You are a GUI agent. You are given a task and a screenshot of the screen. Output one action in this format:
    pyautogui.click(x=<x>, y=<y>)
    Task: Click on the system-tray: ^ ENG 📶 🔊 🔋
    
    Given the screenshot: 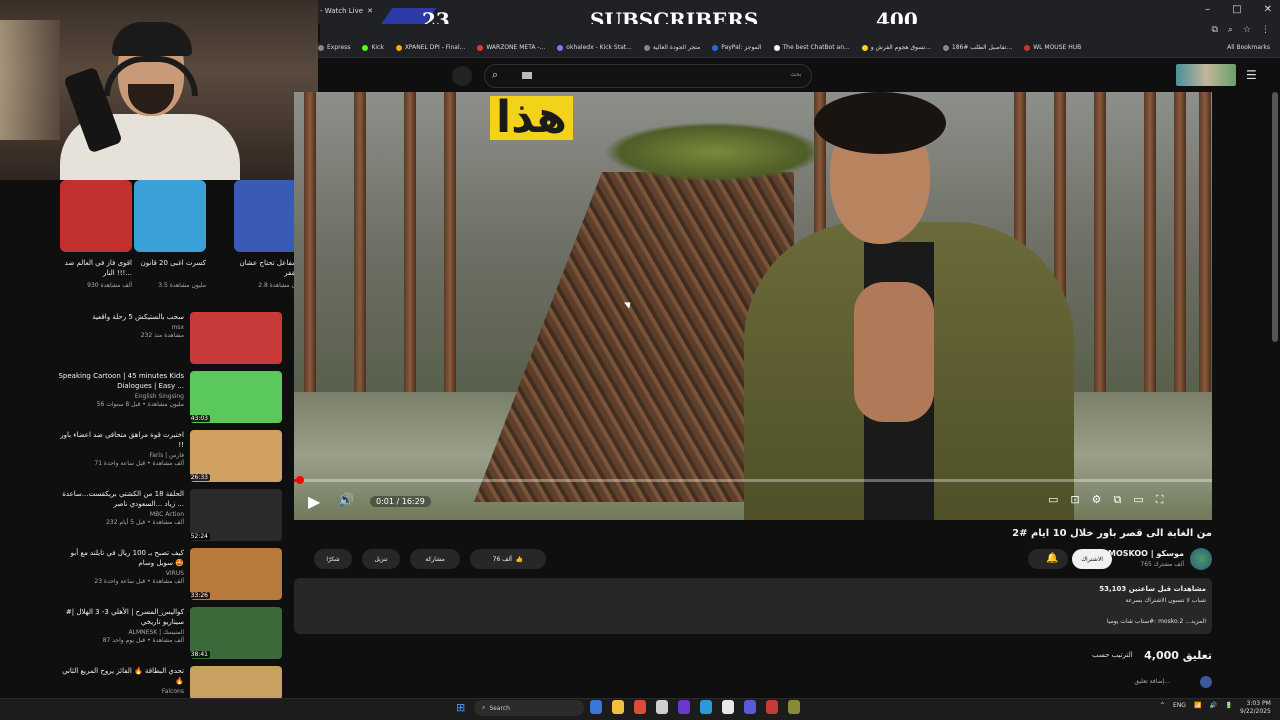 What is the action you would take?
    pyautogui.click(x=1196, y=705)
    